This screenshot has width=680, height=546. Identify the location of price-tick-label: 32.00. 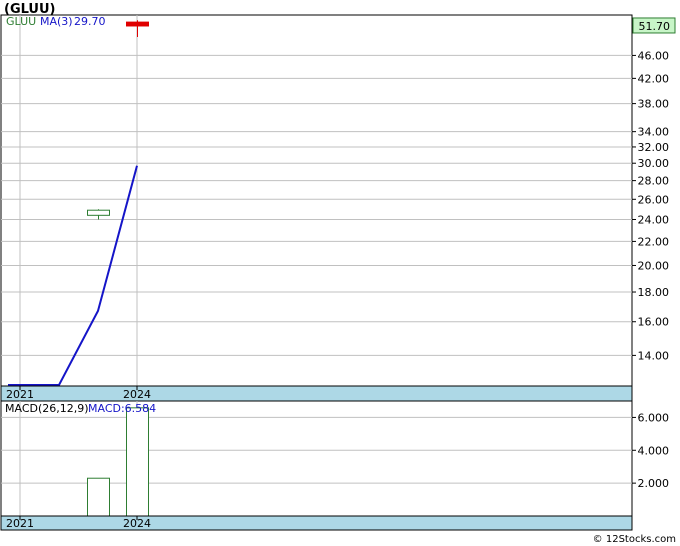
(654, 147).